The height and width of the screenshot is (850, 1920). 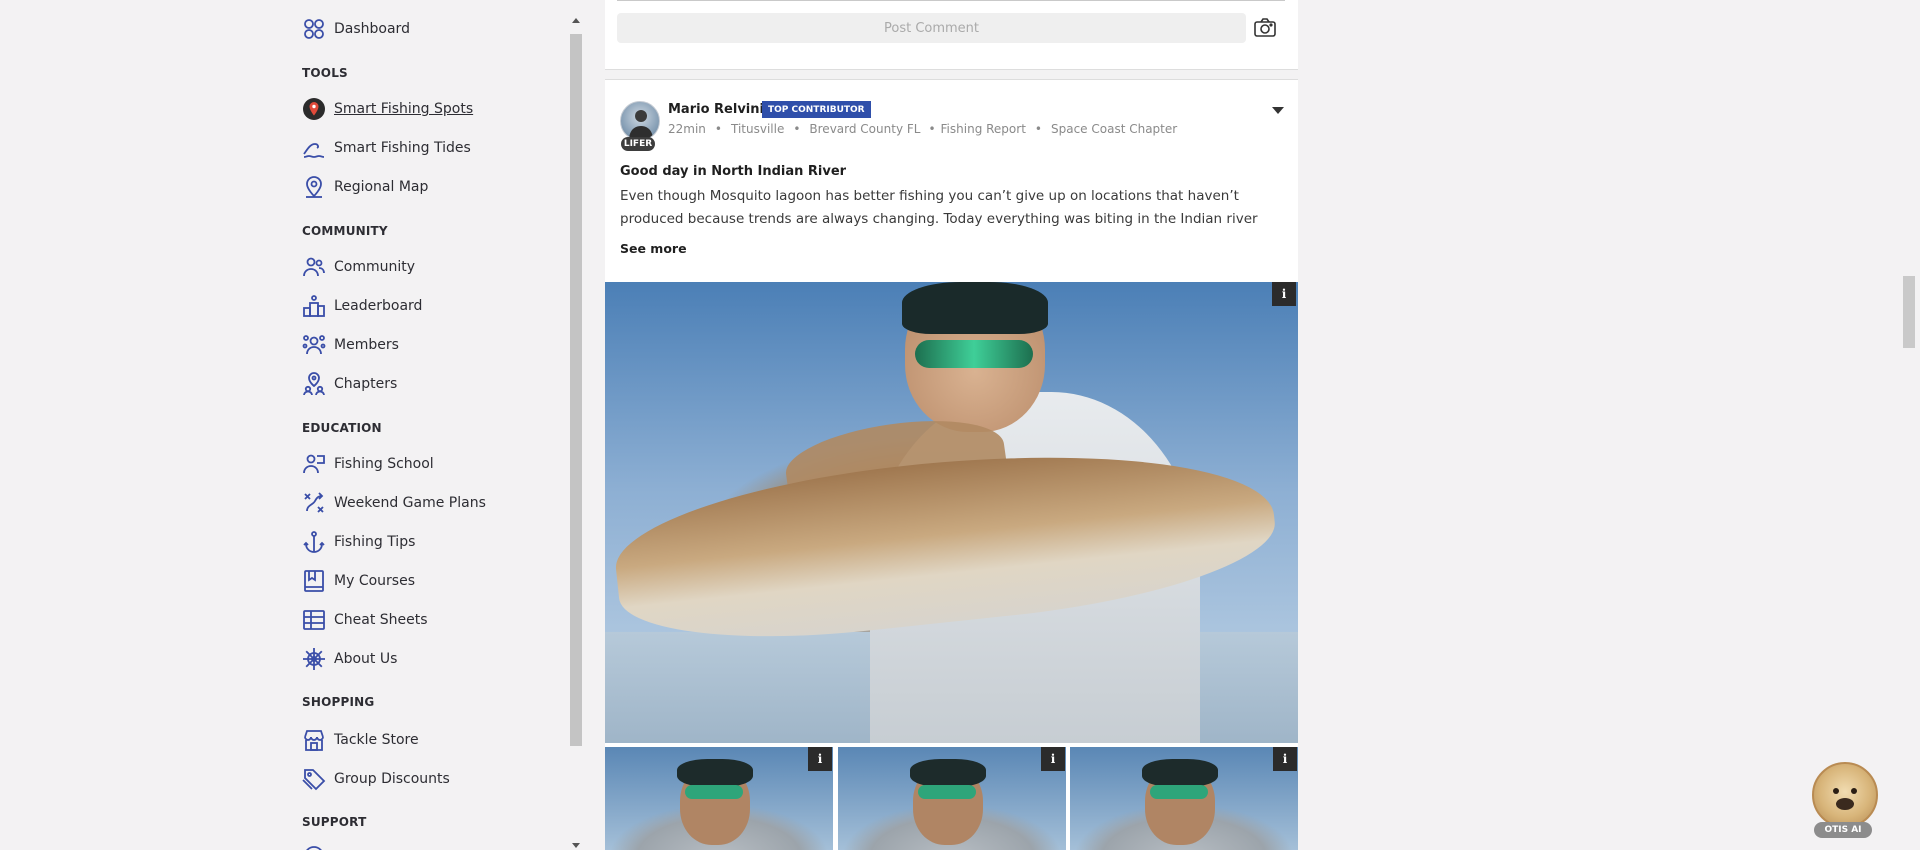 I want to click on sidebar-item-label: Smart Fishing Tides, so click(x=402, y=148).